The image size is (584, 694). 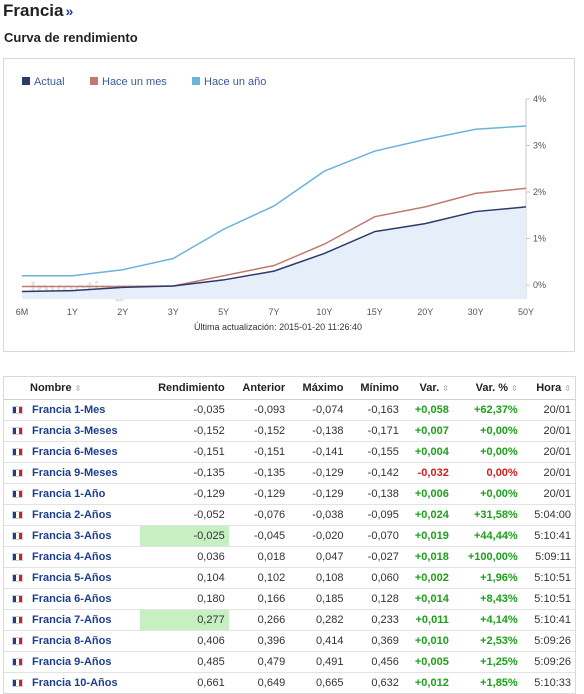 What do you see at coordinates (184, 536) in the screenshot?
I see `rendimiento-cell: -0,025` at bounding box center [184, 536].